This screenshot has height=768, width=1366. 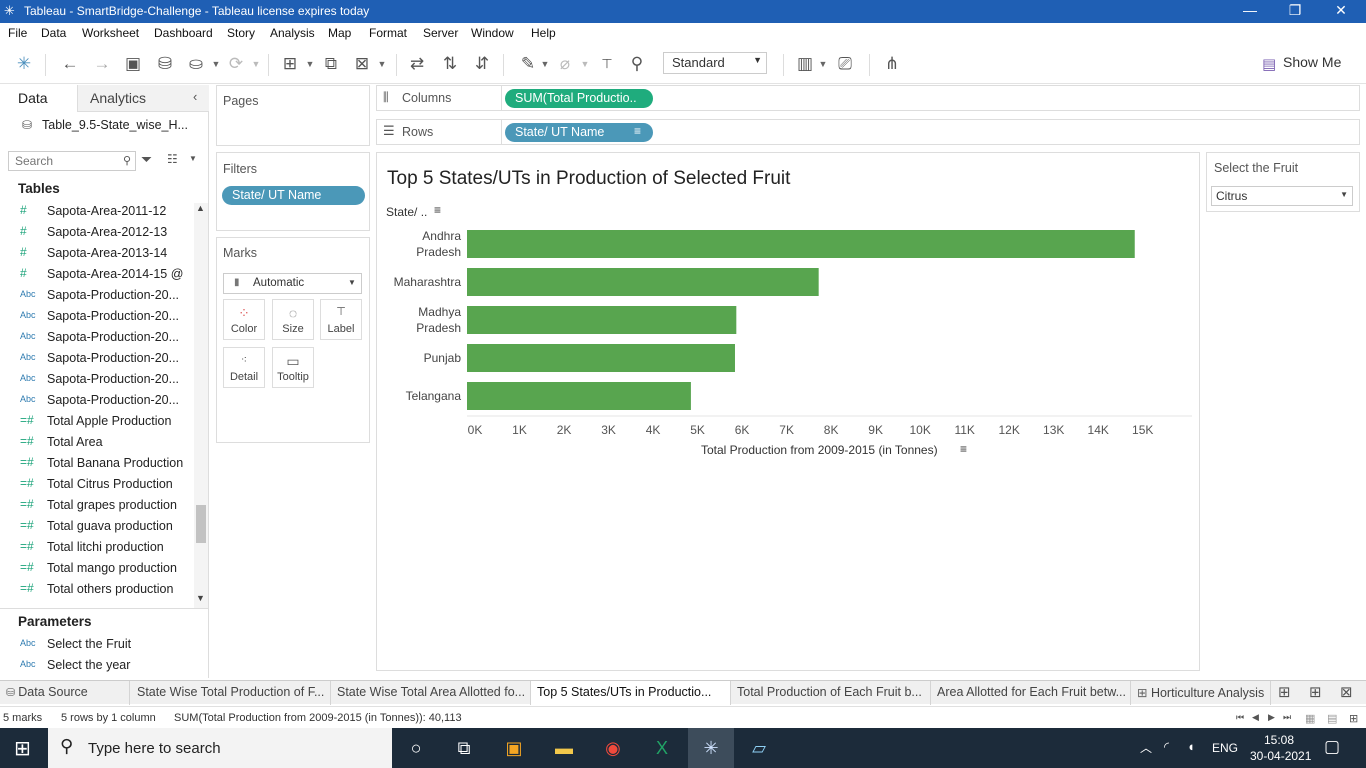 I want to click on language-indicator: ENG, so click(x=1225, y=748).